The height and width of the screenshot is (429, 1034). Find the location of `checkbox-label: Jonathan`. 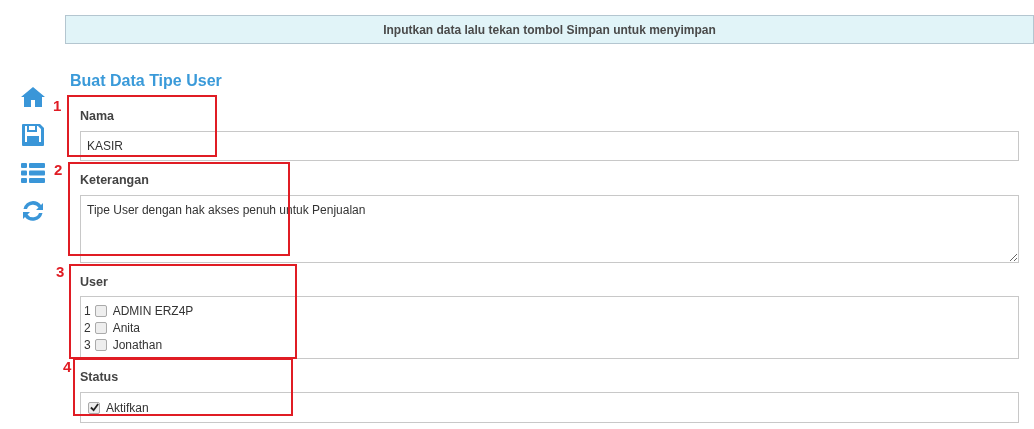

checkbox-label: Jonathan is located at coordinates (137, 344).